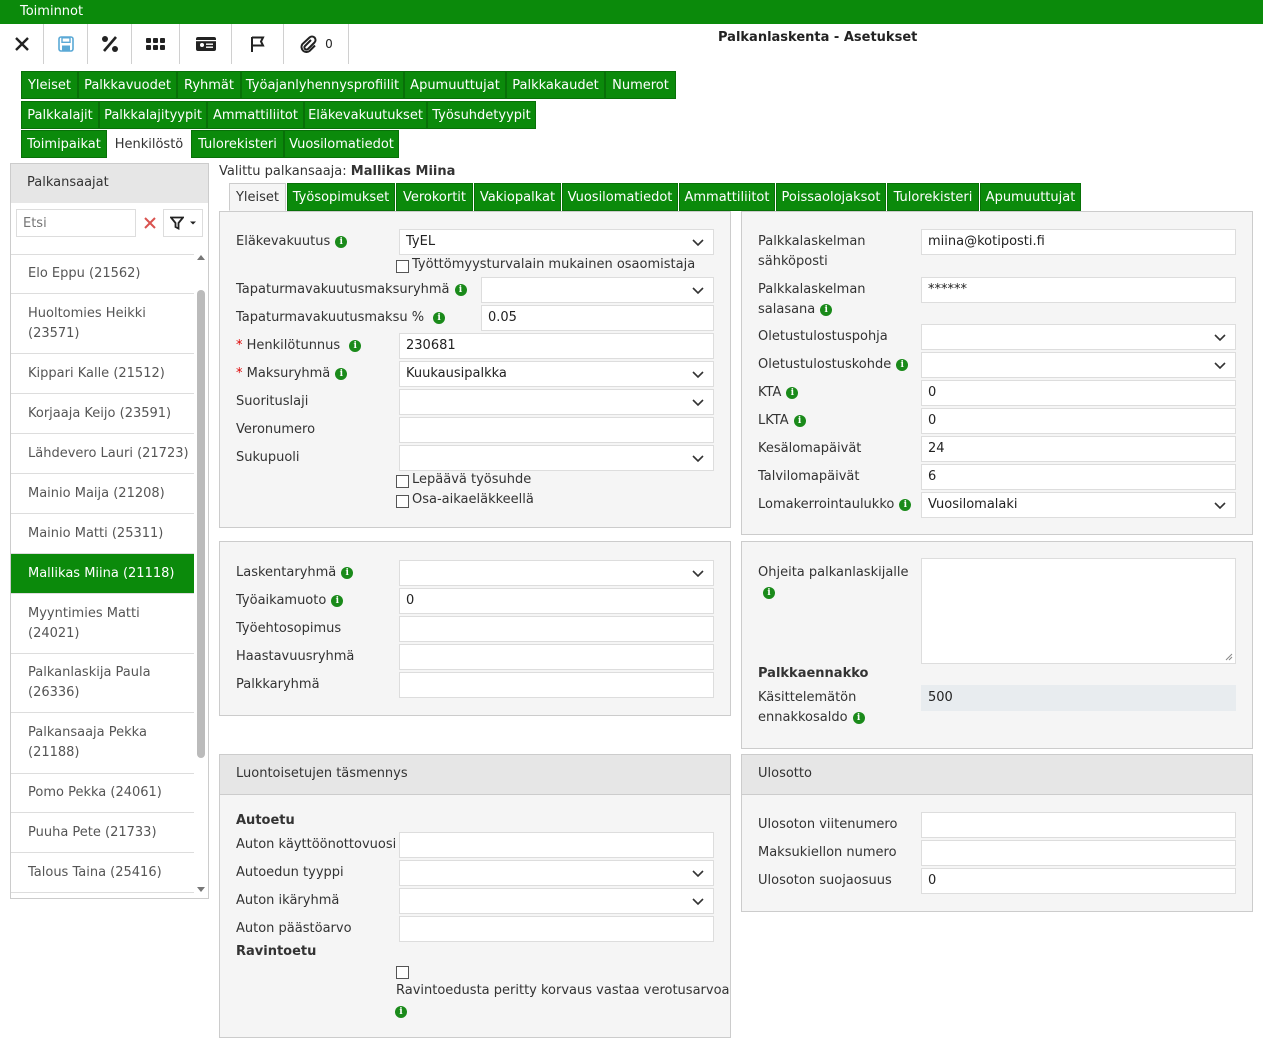  What do you see at coordinates (149, 144) in the screenshot?
I see `tab-henkilosto: Henkilöstö` at bounding box center [149, 144].